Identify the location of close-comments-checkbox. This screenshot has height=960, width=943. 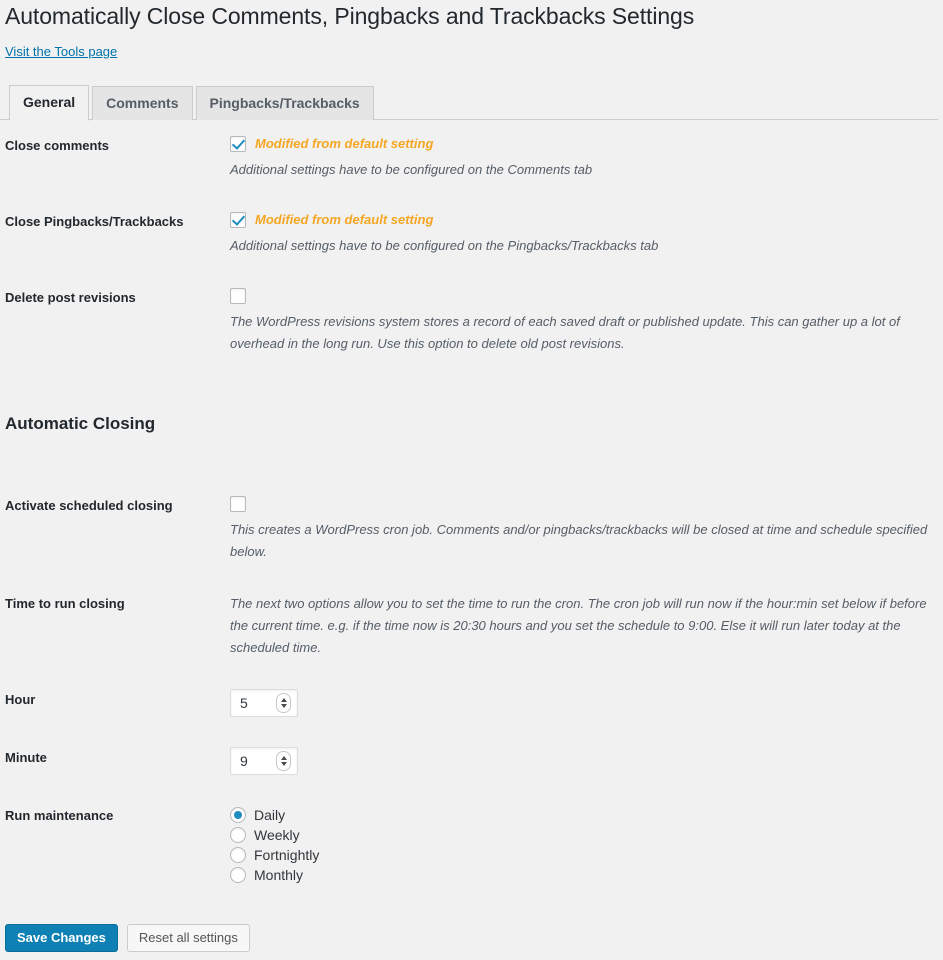
(238, 144).